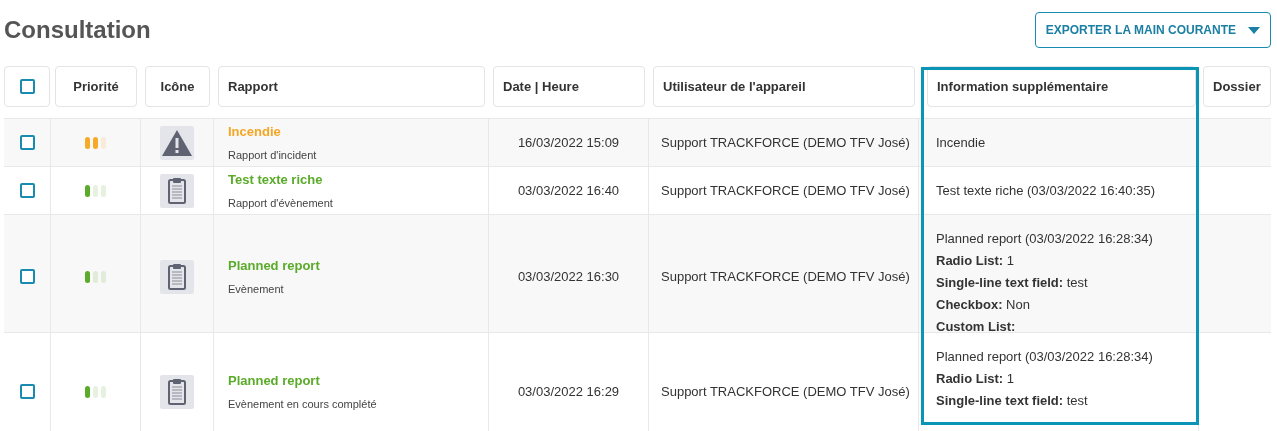 This screenshot has height=431, width=1277. I want to click on date-time: 03/03/2022 16:40, so click(568, 190).